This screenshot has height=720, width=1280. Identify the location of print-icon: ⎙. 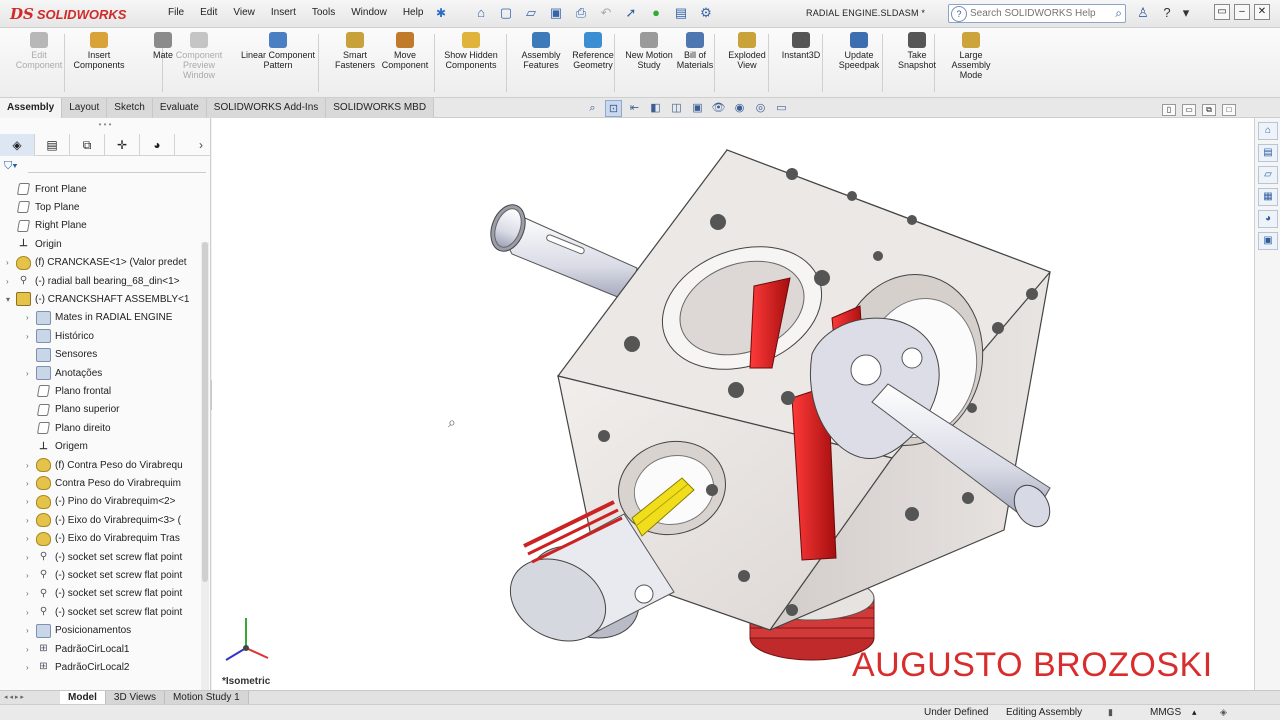
(581, 13).